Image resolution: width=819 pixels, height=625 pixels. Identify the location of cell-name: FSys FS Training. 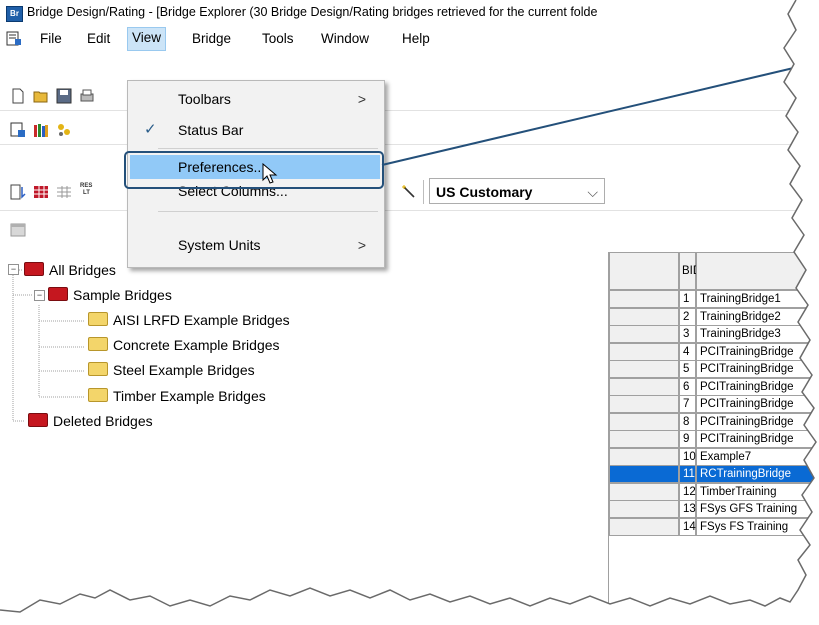
(757, 526).